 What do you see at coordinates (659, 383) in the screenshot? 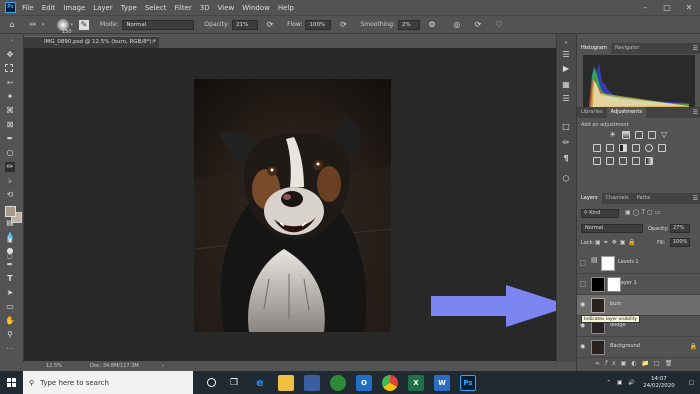
I see `clock: 14:07 24/02/2020` at bounding box center [659, 383].